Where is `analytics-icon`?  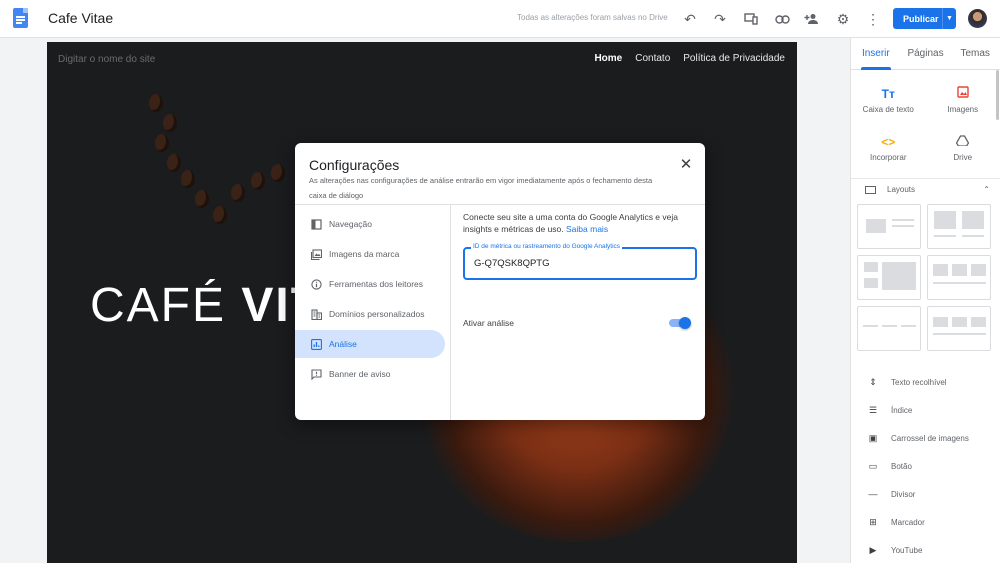 analytics-icon is located at coordinates (316, 344).